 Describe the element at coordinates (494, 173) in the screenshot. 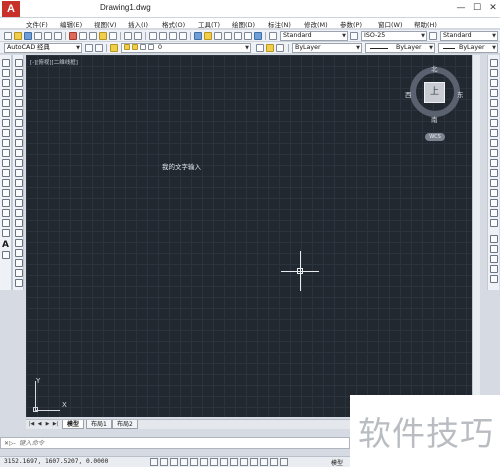

I see `break-at-point-icon` at that location.